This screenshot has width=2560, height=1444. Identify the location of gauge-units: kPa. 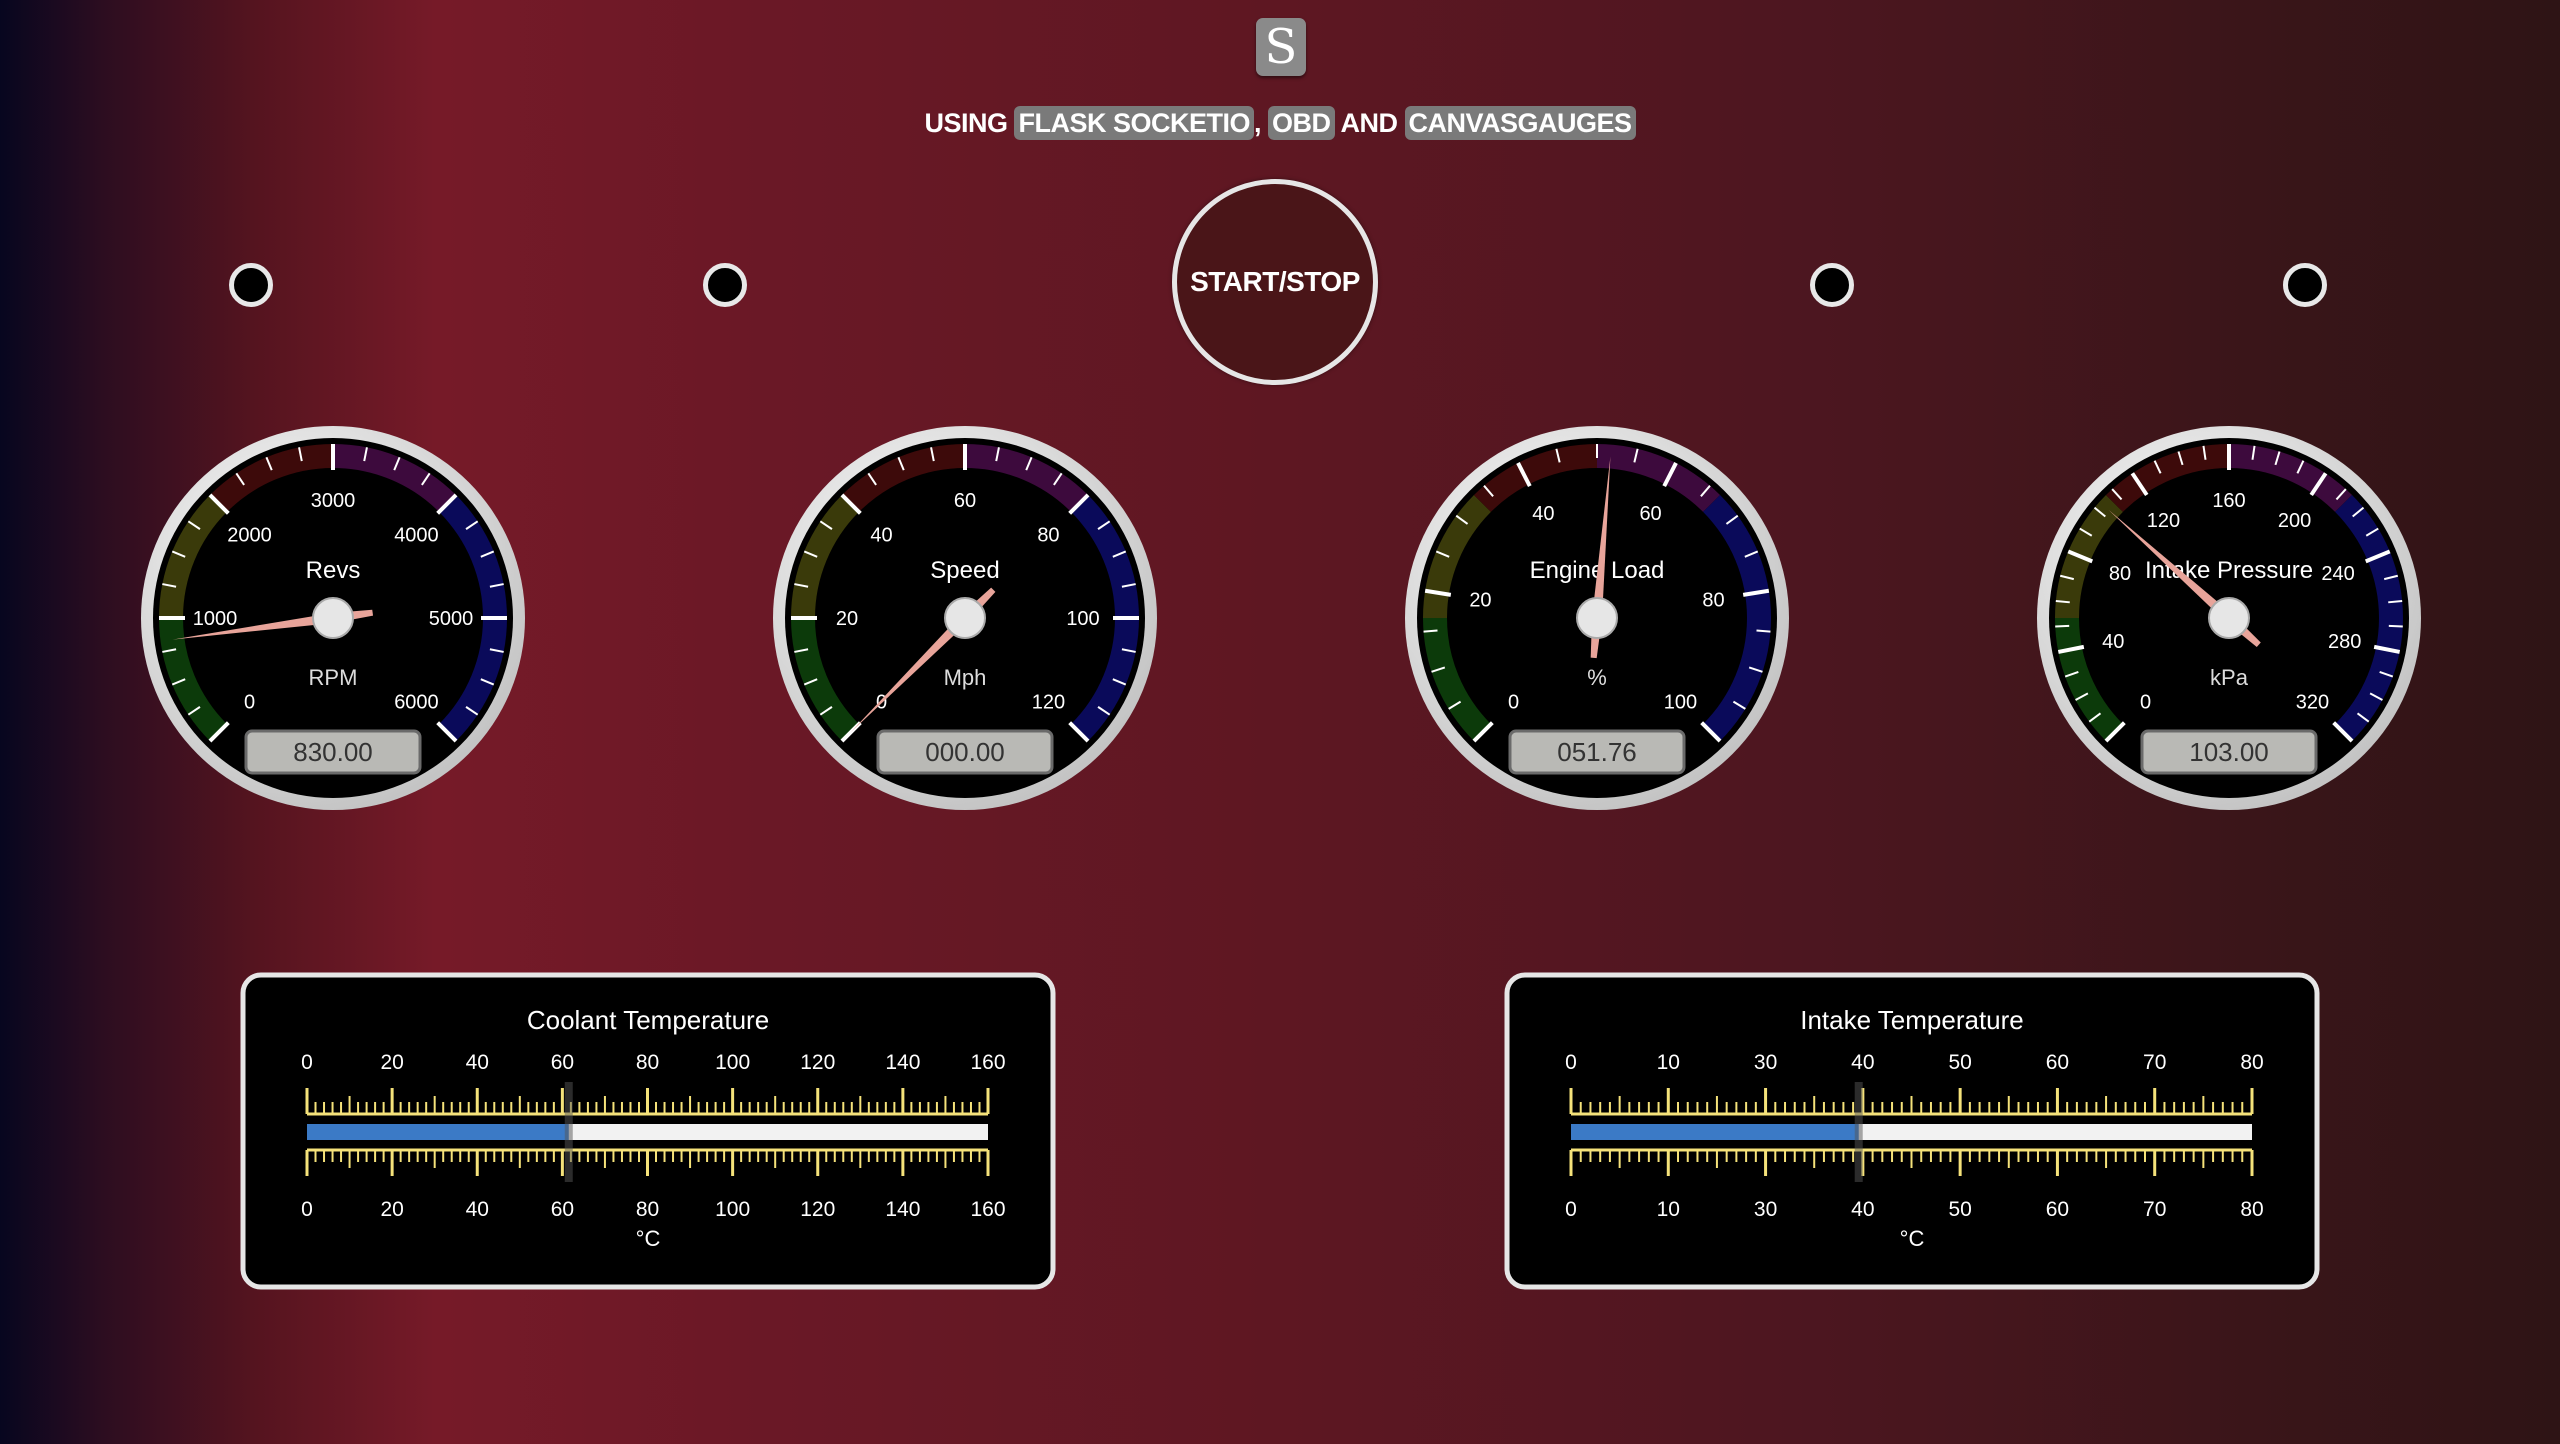
(2229, 677).